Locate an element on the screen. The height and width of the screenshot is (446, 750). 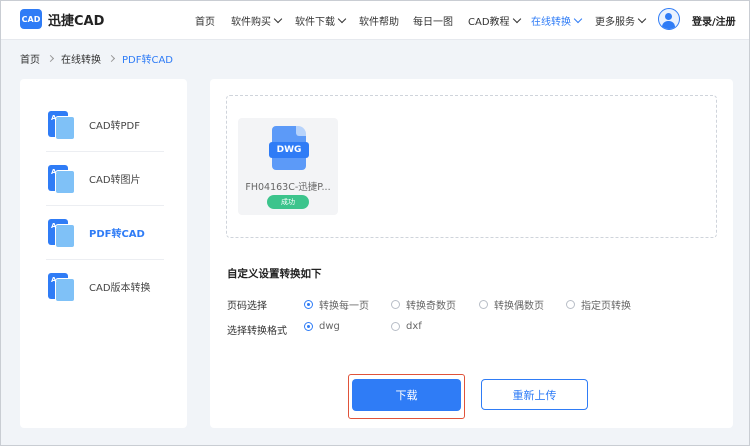
sidebar-item-label: CAD转PDF is located at coordinates (115, 126).